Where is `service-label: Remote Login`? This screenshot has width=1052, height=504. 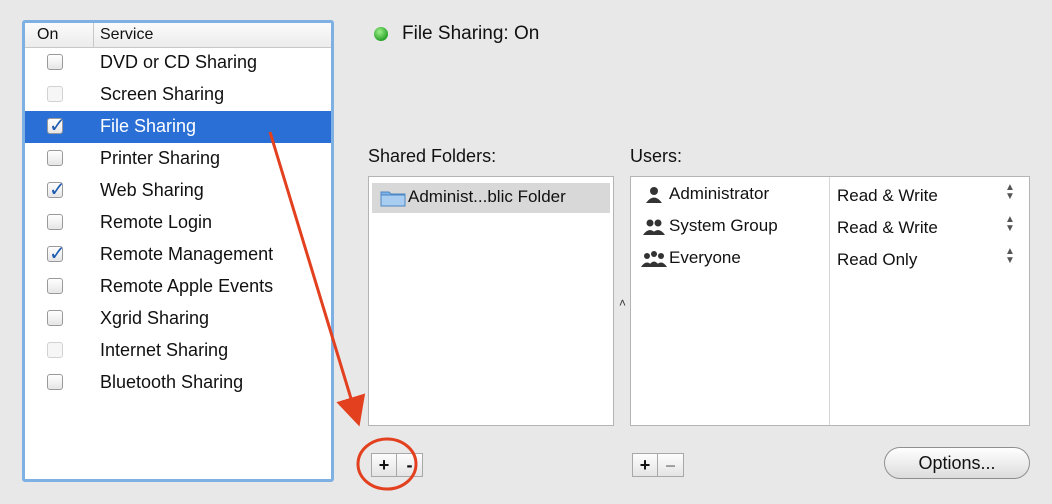
service-label: Remote Login is located at coordinates (156, 222).